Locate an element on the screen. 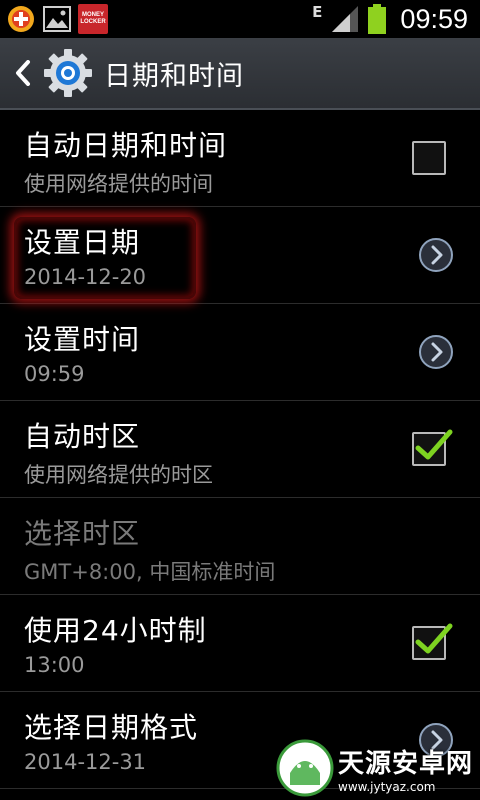 The image size is (480, 800). money-locker-line2: LOCKER is located at coordinates (93, 22).